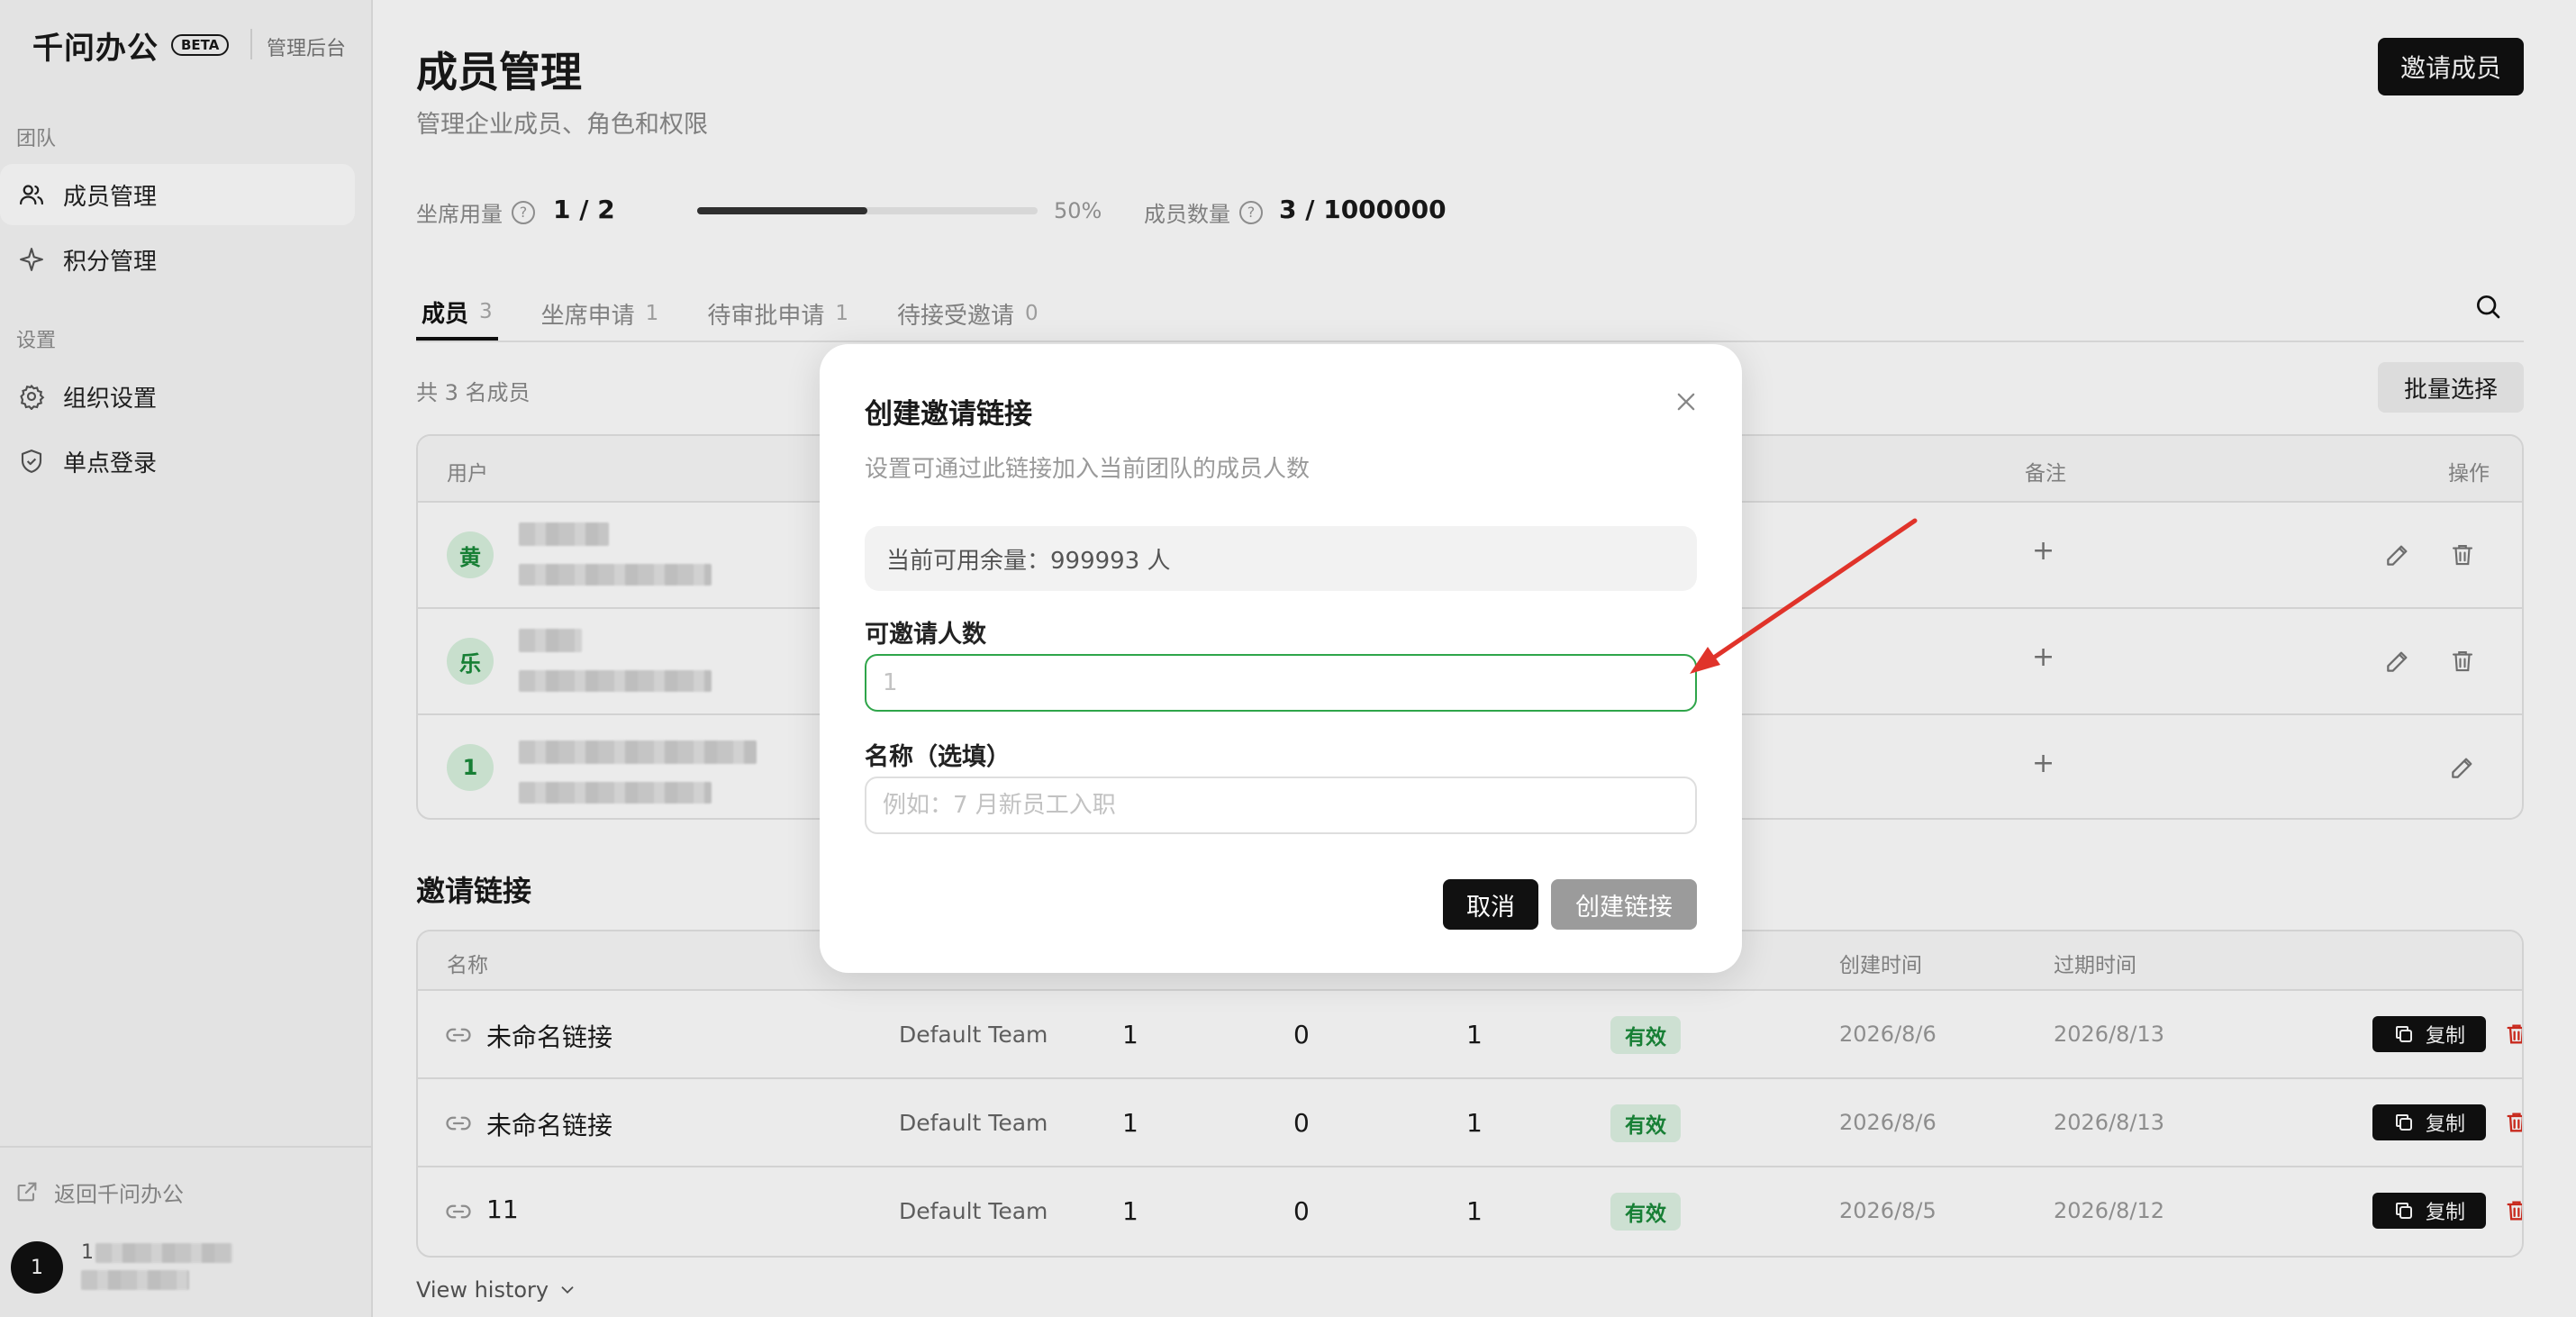 Image resolution: width=2576 pixels, height=1317 pixels. Describe the element at coordinates (1281, 558) in the screenshot. I see `available-quota: 当前可用余量：999993 人` at that location.